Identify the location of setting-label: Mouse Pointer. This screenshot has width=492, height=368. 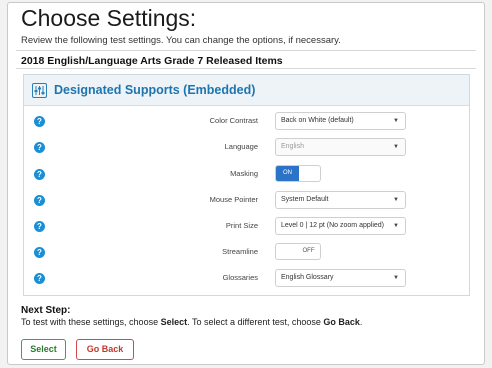
(233, 199).